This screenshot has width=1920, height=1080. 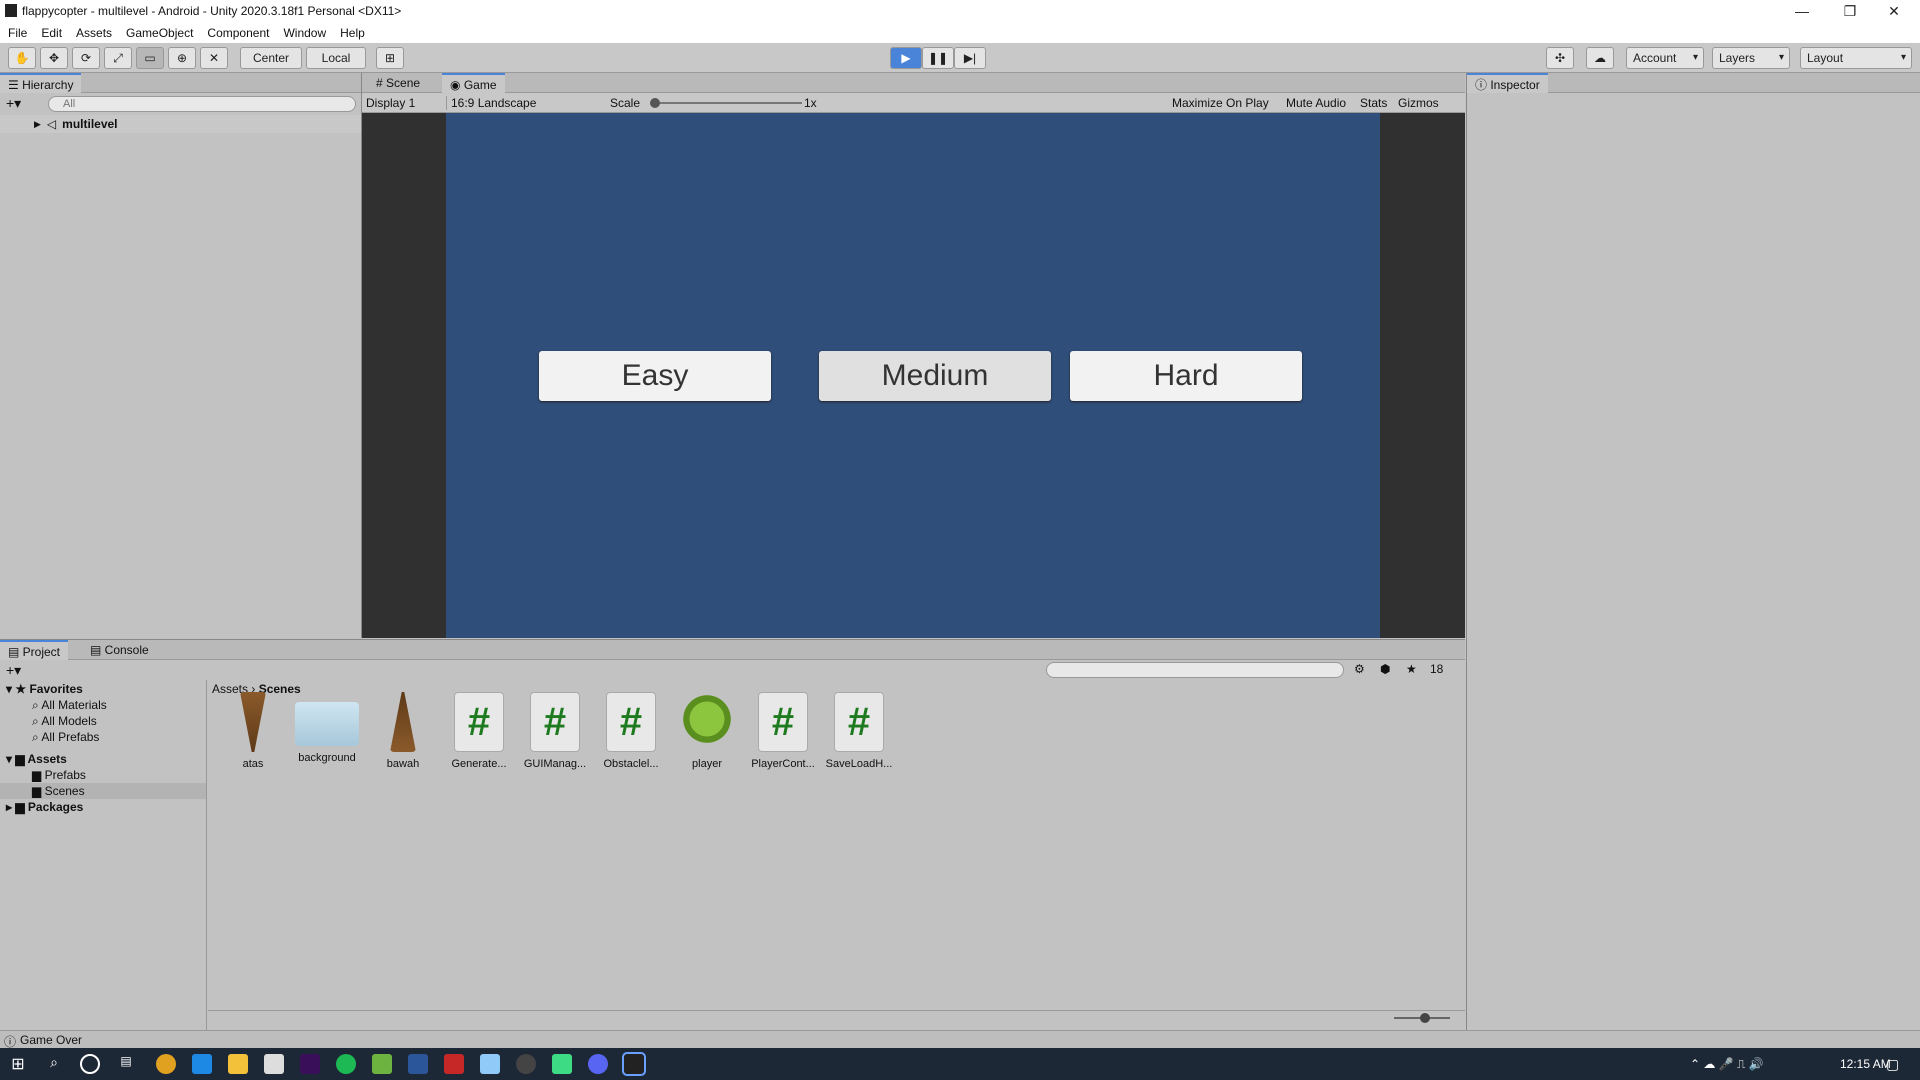 What do you see at coordinates (1850, 11) in the screenshot?
I see `restore-button: ❐` at bounding box center [1850, 11].